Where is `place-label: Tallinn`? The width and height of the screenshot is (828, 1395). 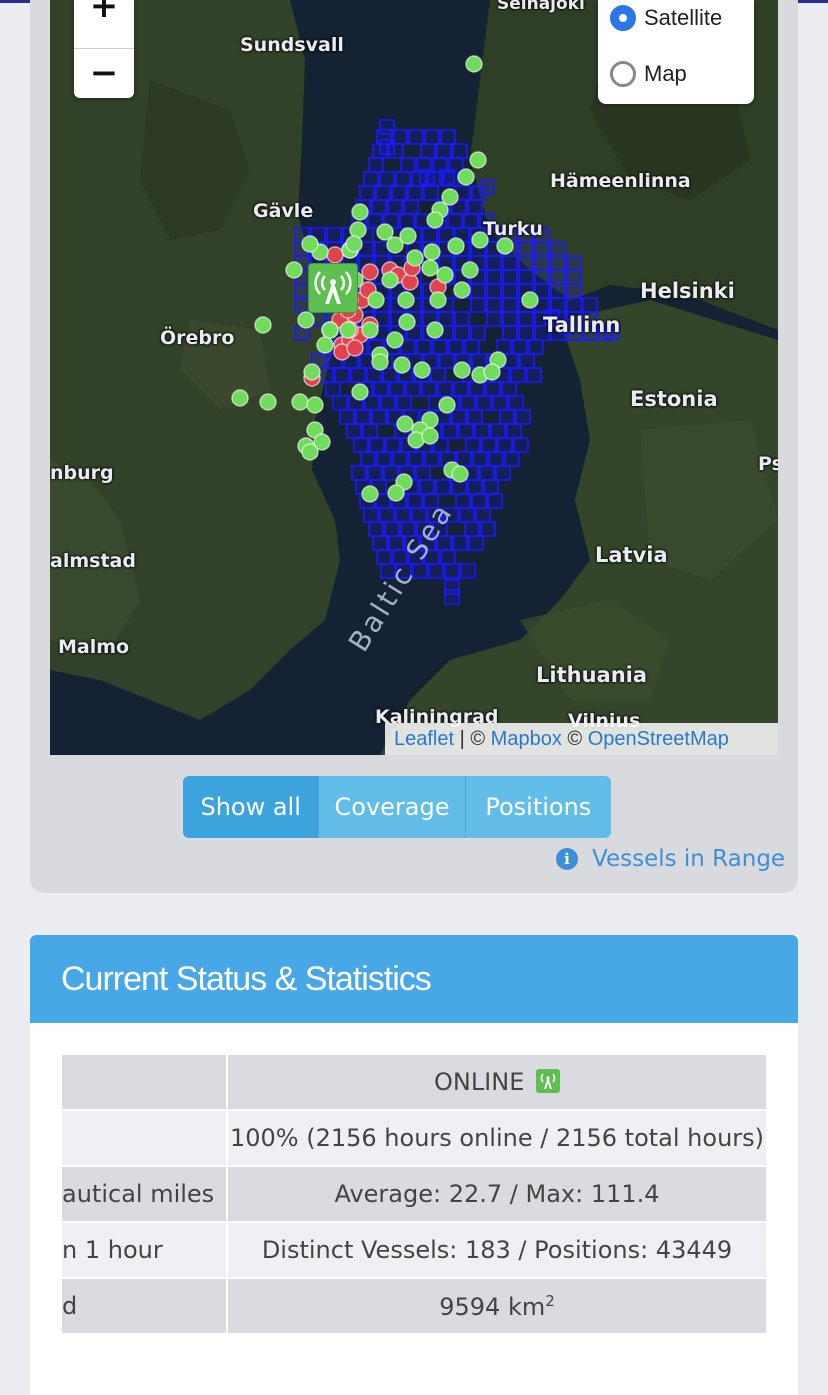 place-label: Tallinn is located at coordinates (582, 325).